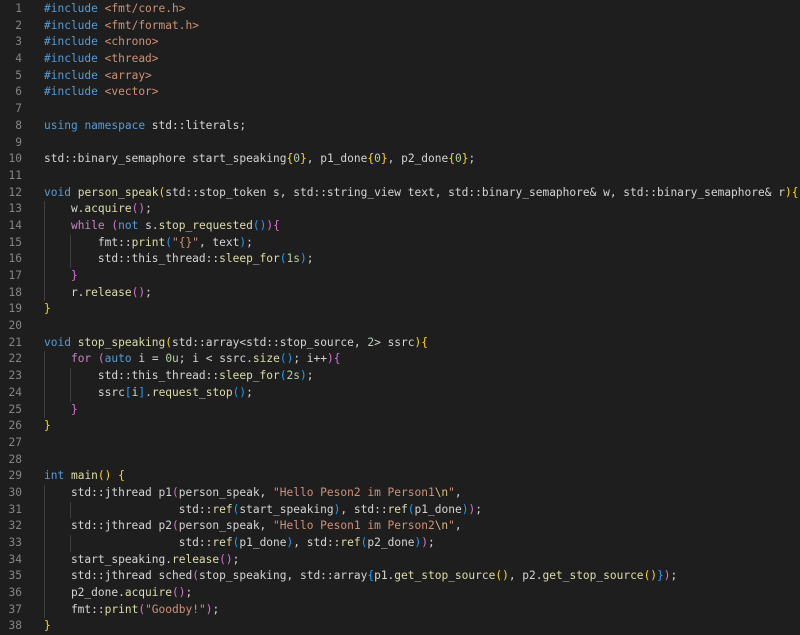  I want to click on code-line: 25 }, so click(400, 410).